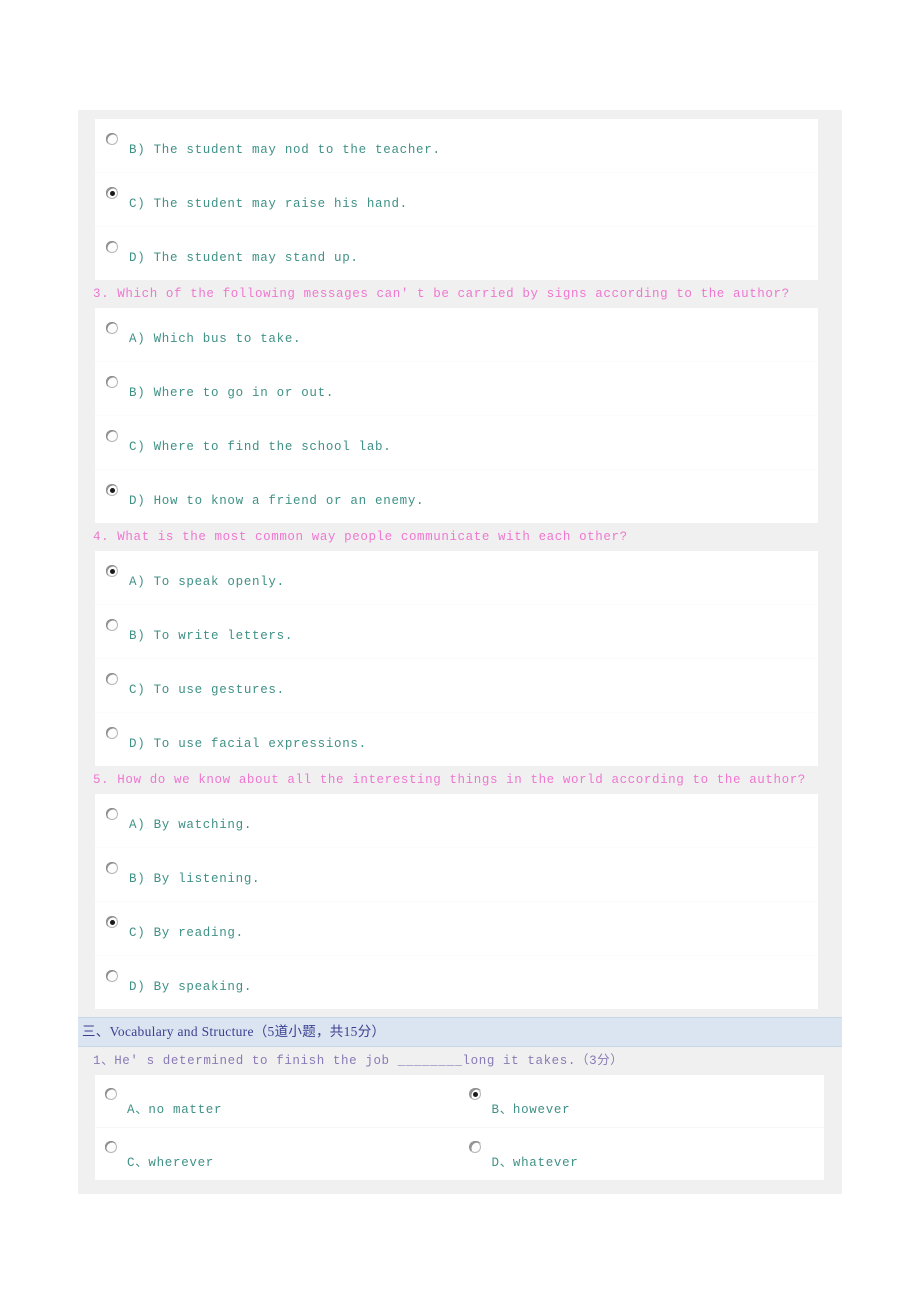  I want to click on option-row: A、no matter B、however, so click(459, 1101).